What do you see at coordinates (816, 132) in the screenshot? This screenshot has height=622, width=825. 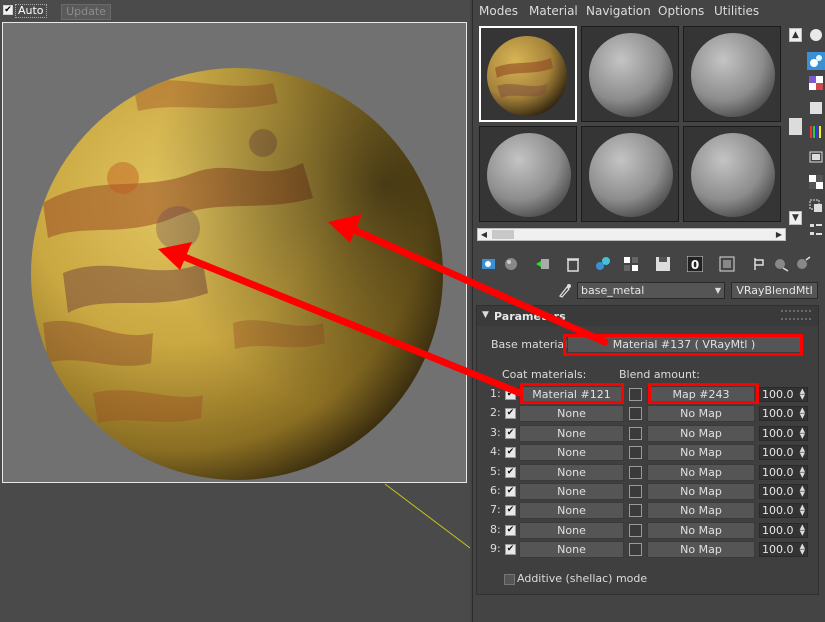 I see `video-color-check-icon` at bounding box center [816, 132].